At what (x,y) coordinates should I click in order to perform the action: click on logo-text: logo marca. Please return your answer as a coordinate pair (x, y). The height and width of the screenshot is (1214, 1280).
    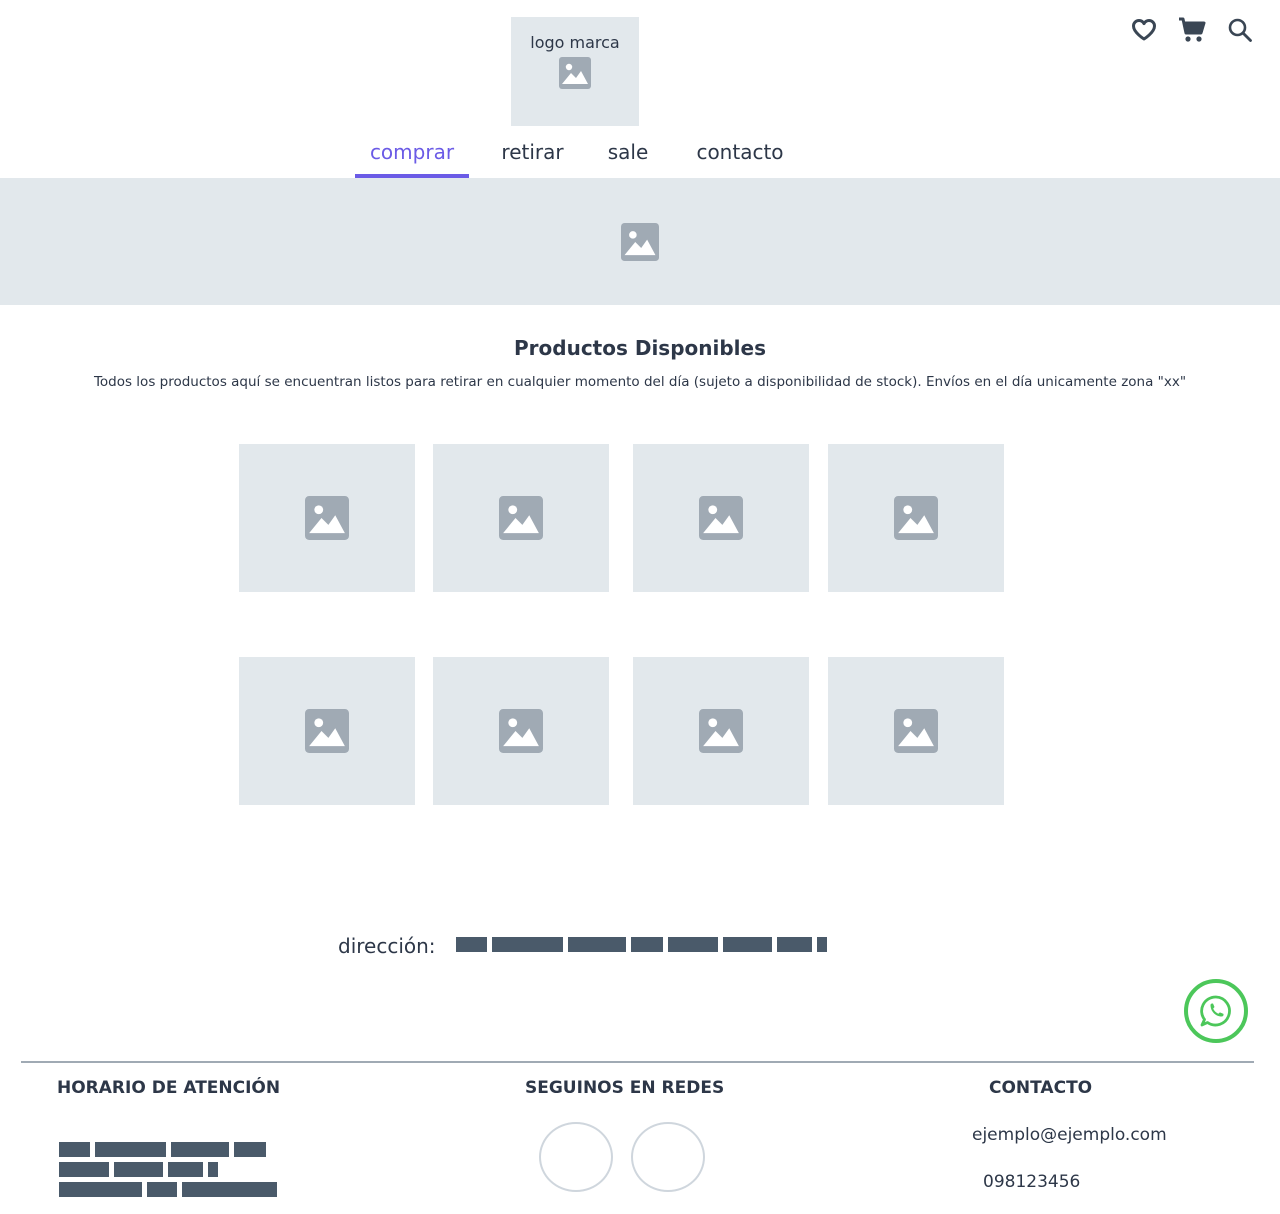
    Looking at the image, I should click on (575, 42).